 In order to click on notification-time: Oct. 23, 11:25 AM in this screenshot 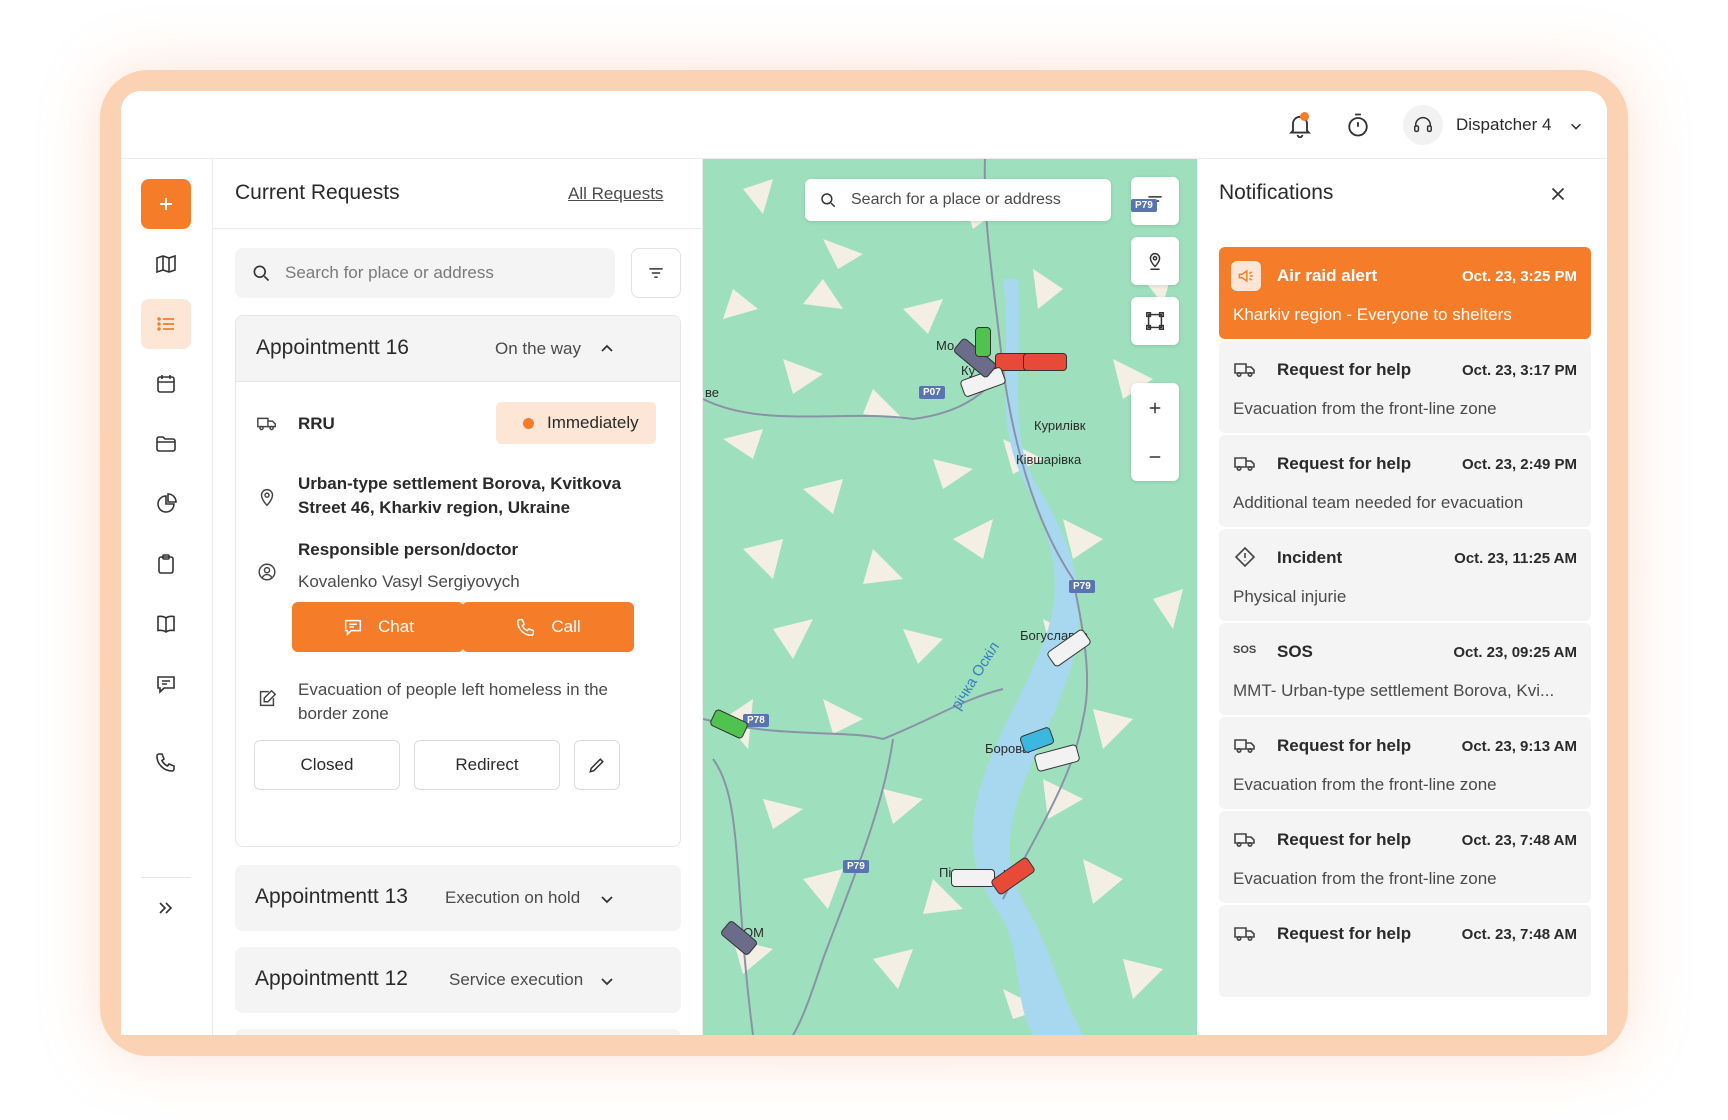, I will do `click(1515, 558)`.